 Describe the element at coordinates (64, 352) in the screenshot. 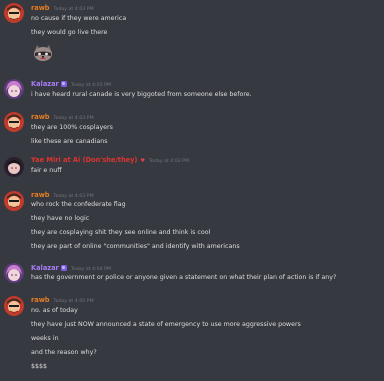

I see `message-text: and the reason why?` at that location.